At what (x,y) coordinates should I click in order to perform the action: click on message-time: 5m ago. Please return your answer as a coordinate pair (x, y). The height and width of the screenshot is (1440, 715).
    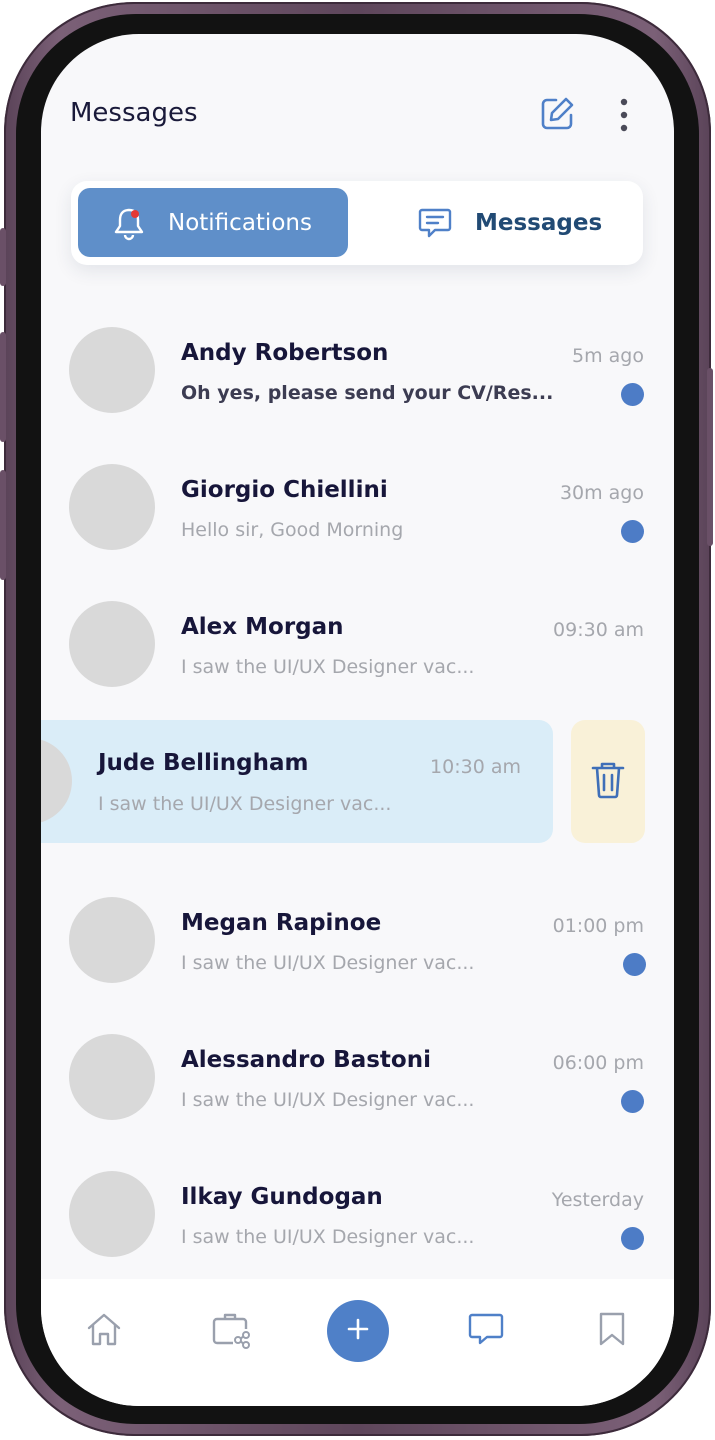
    Looking at the image, I should click on (608, 356).